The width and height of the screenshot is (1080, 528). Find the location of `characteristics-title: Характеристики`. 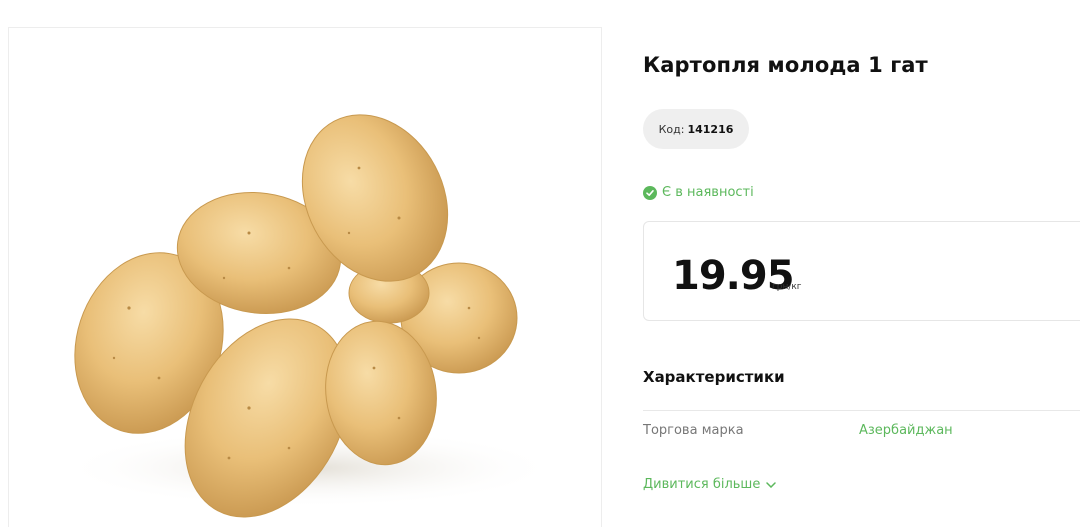

characteristics-title: Характеристики is located at coordinates (714, 377).